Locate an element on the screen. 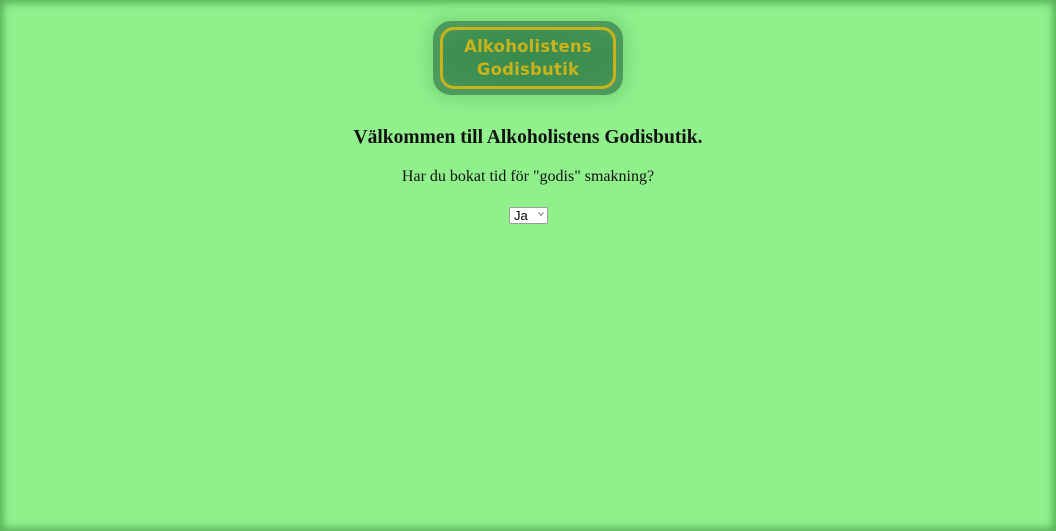 Image resolution: width=1056 pixels, height=531 pixels. shop-logo: Alkoholistens Godisbutik is located at coordinates (528, 58).